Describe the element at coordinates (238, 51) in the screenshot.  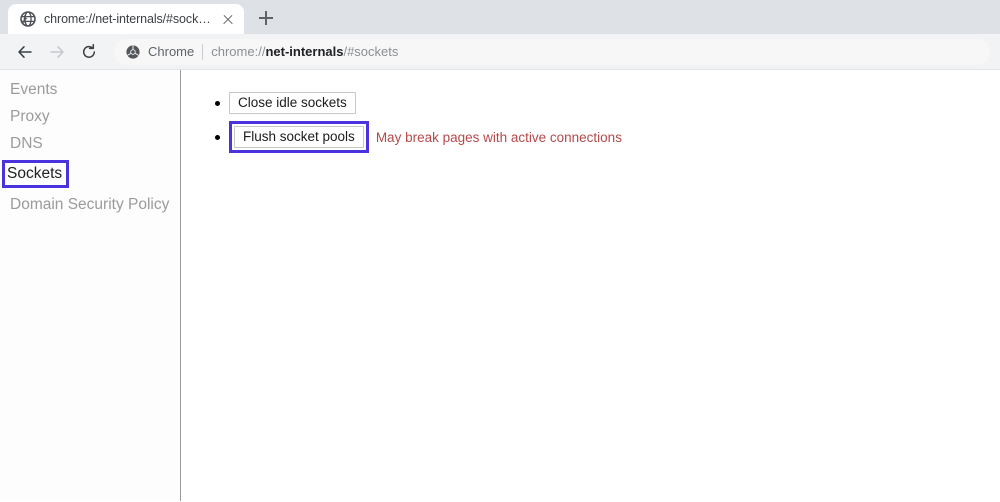
I see `omnibox-url-prefix: chrome://` at that location.